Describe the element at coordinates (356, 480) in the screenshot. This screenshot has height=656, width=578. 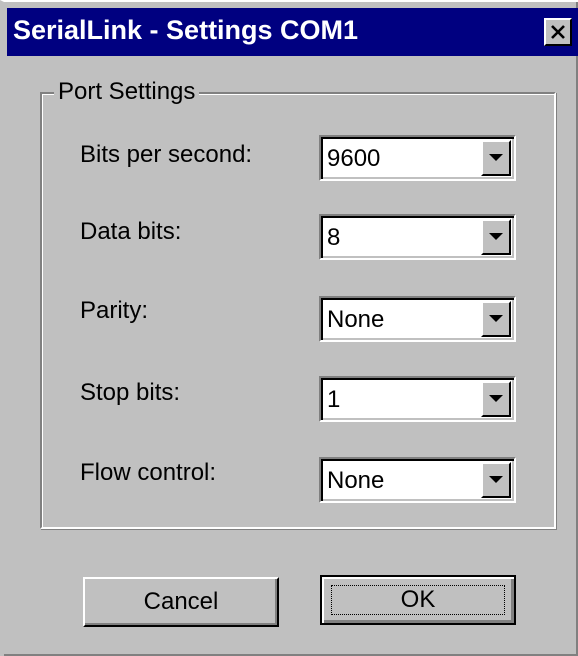
I see `flow-control-value: None` at that location.